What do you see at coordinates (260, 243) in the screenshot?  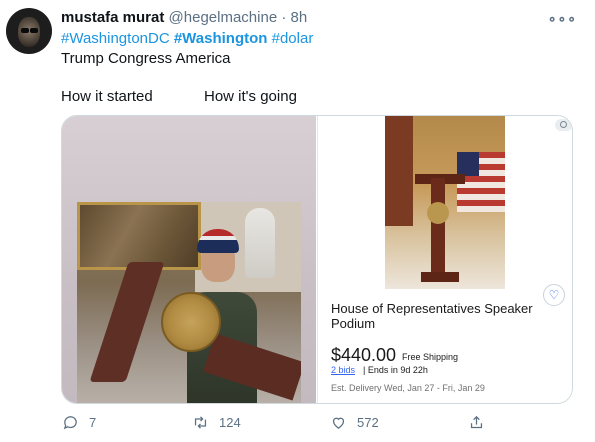 I see `statue` at bounding box center [260, 243].